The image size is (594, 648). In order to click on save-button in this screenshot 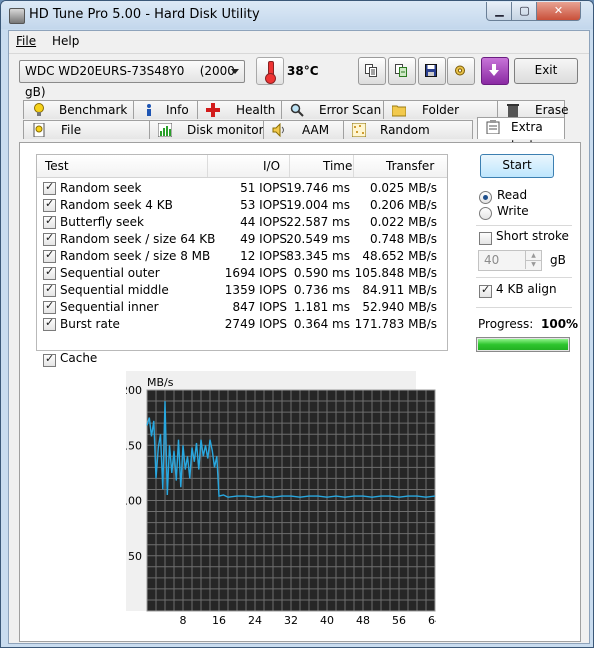, I will do `click(432, 71)`.